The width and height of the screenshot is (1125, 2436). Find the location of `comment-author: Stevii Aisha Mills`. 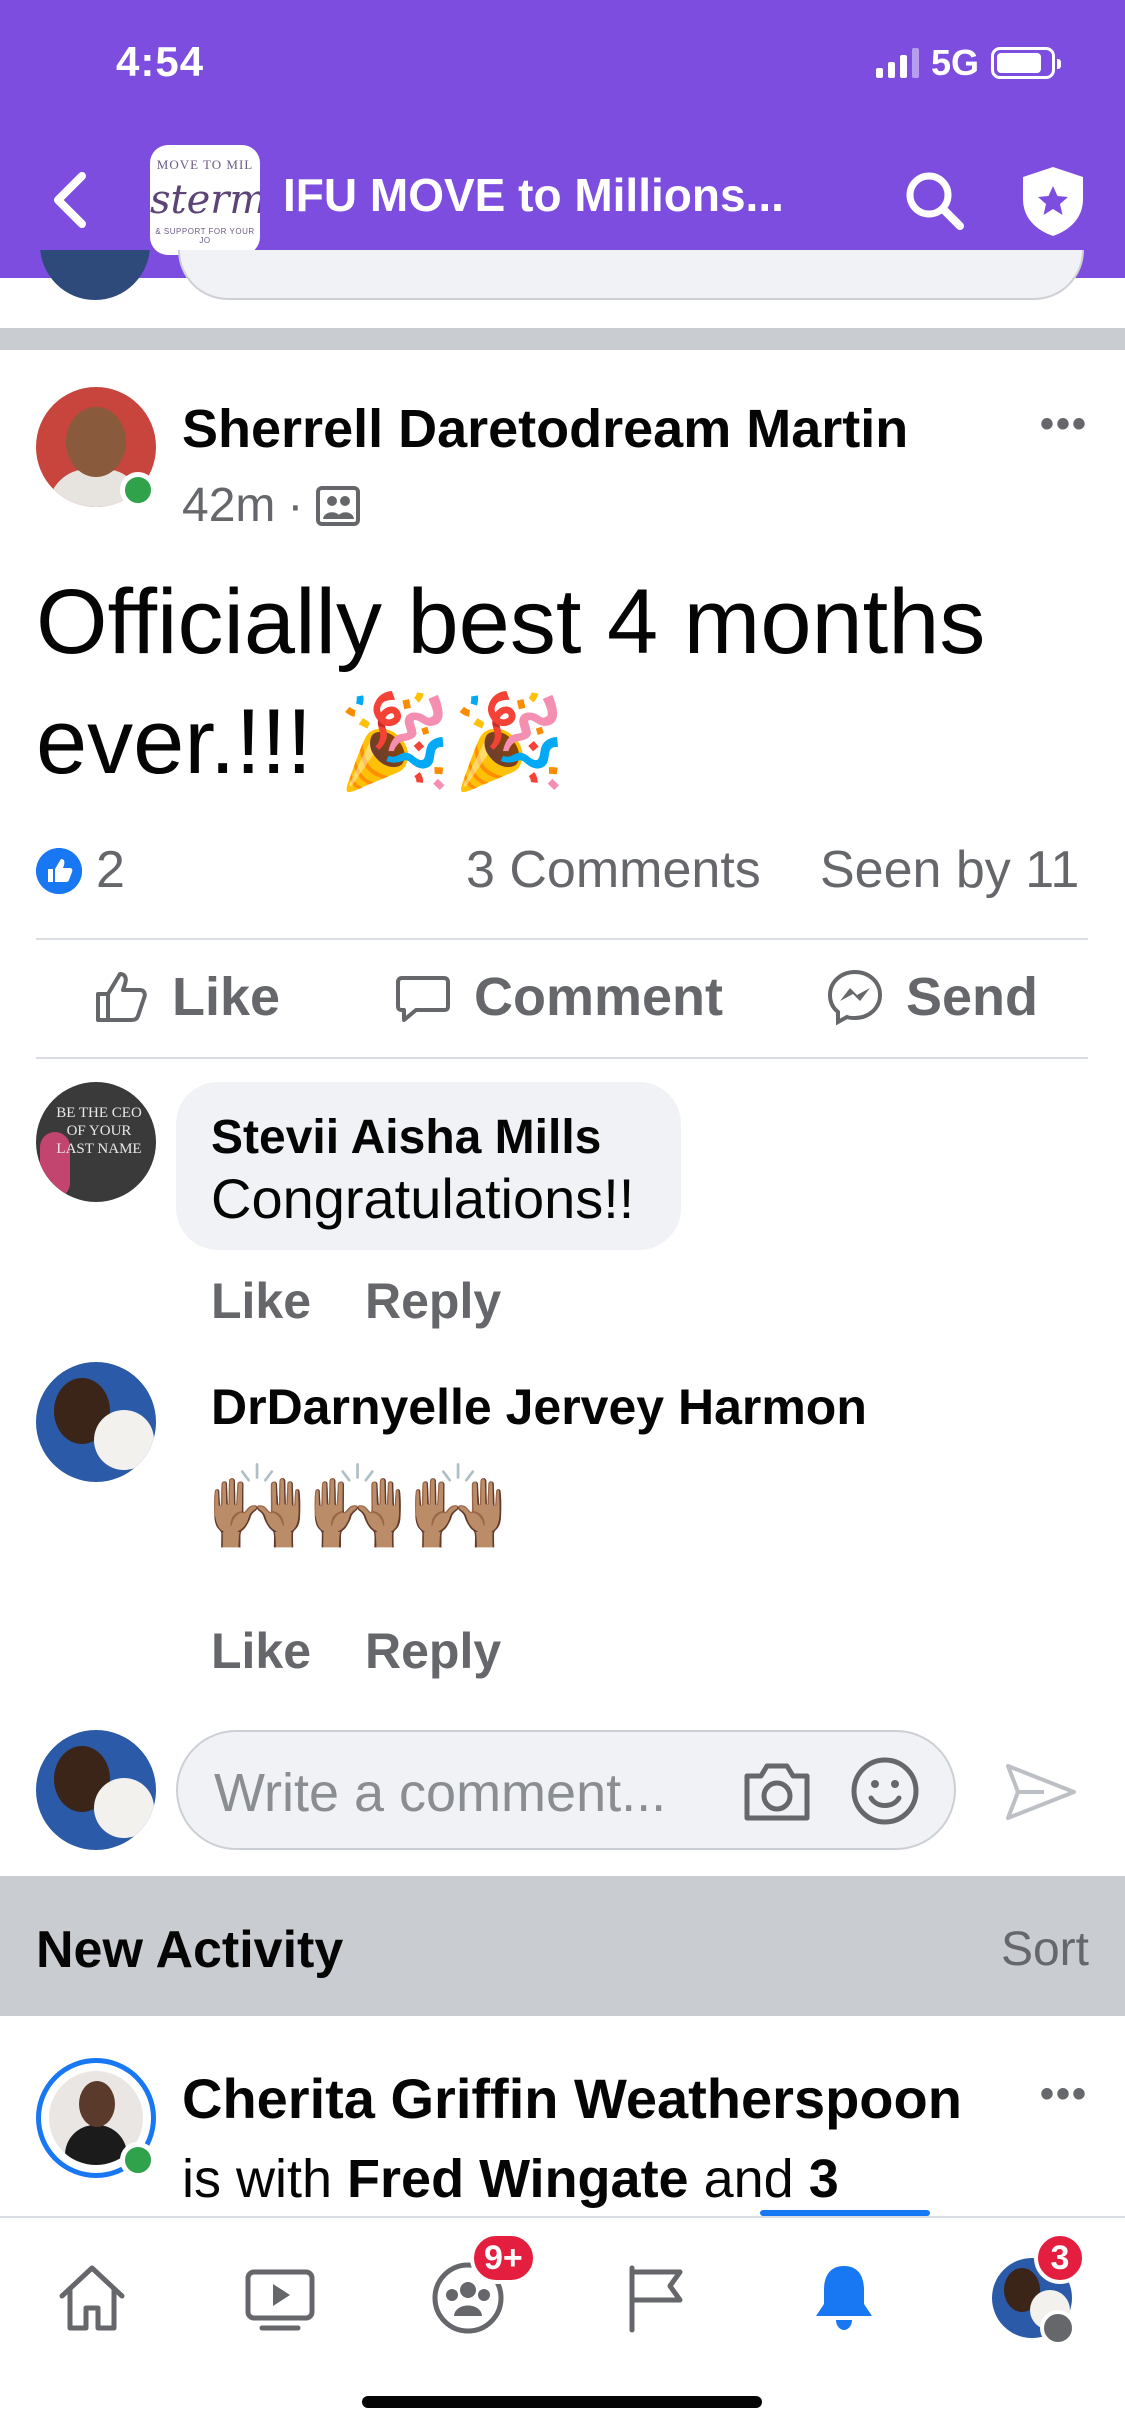

comment-author: Stevii Aisha Mills is located at coordinates (406, 1137).